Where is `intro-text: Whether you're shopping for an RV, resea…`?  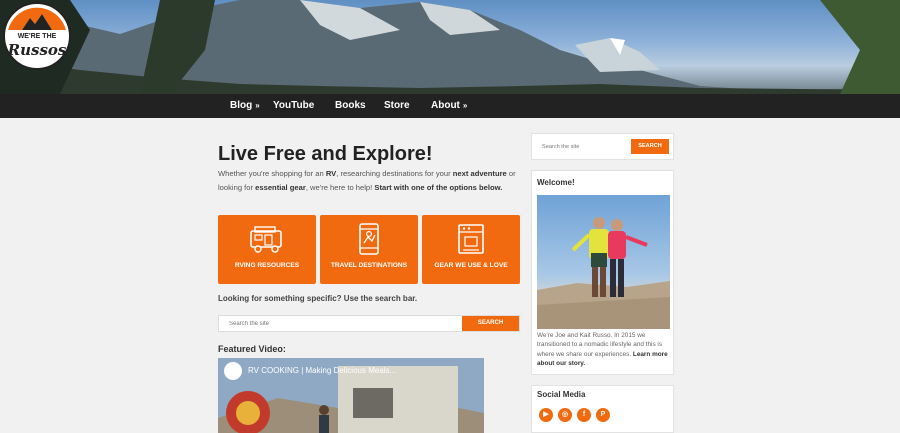
intro-text: Whether you're shopping for an RV, resea… is located at coordinates (367, 180).